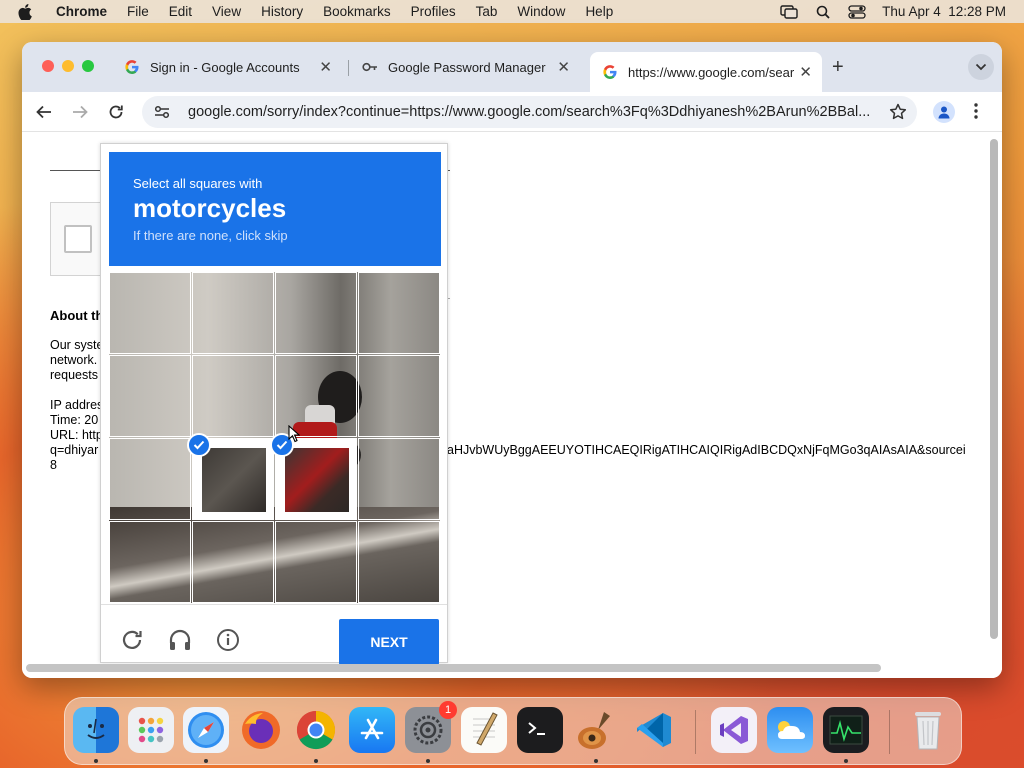  What do you see at coordinates (48, 66) in the screenshot?
I see `close-window-button` at bounding box center [48, 66].